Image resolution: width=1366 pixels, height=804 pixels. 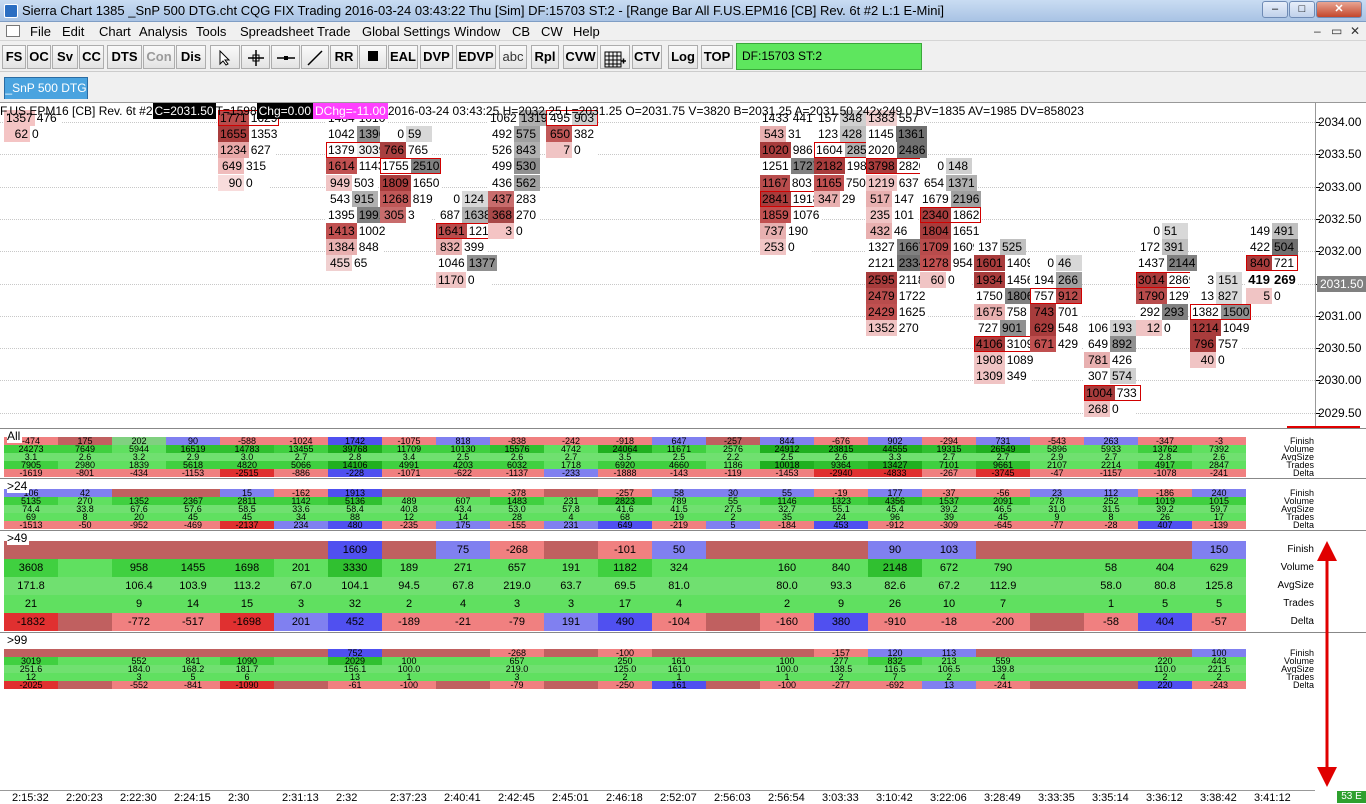 I want to click on bid-volume: 1170, so click(x=451, y=279).